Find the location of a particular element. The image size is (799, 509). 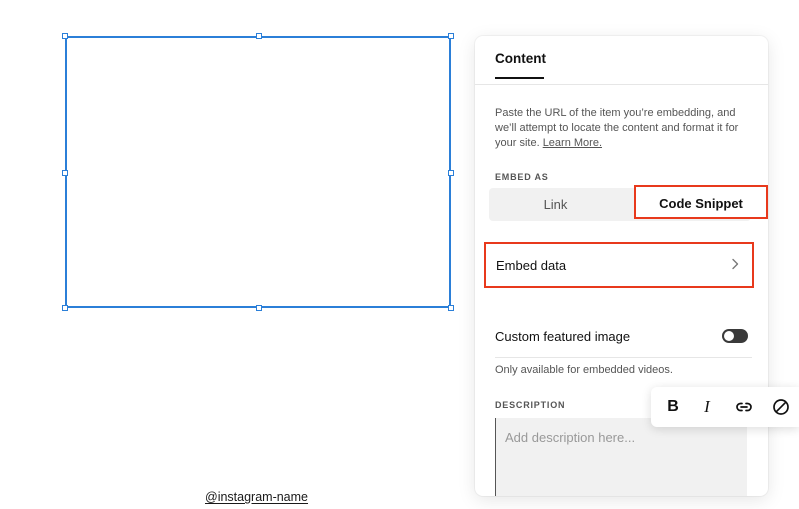

embed-as-link-option: Link is located at coordinates (555, 204).